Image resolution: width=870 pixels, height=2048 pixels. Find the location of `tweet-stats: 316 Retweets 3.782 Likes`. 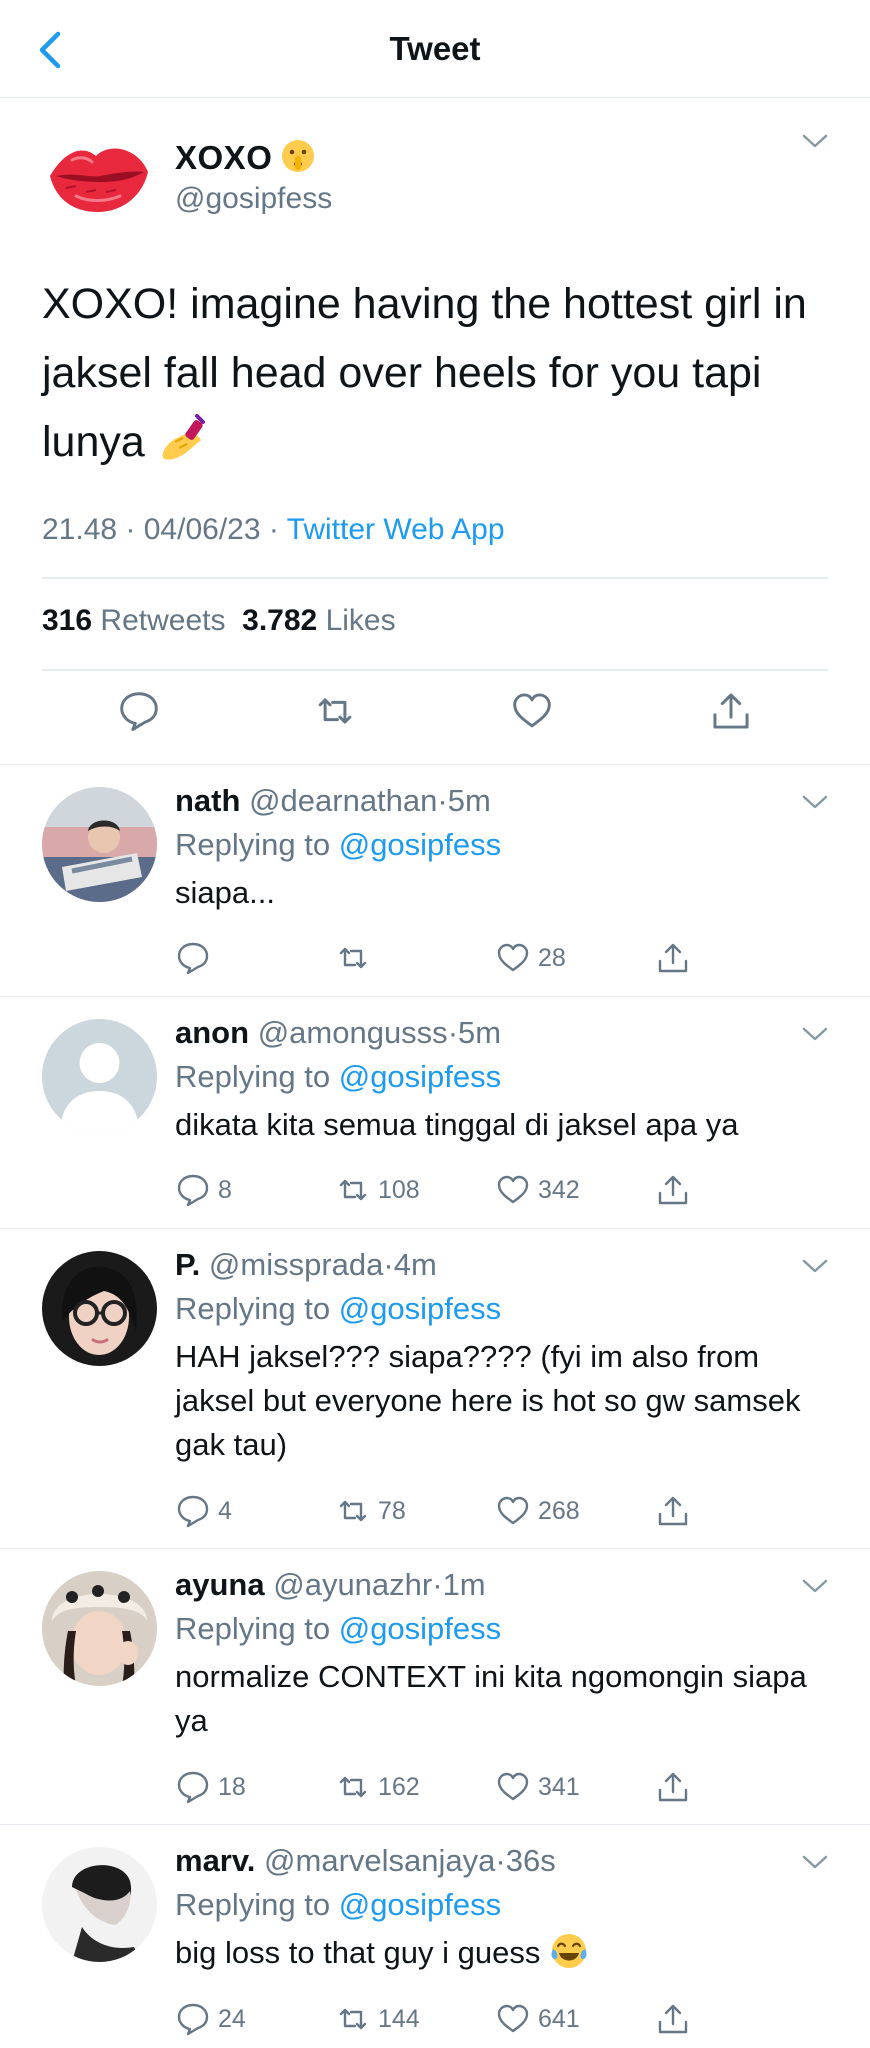

tweet-stats: 316 Retweets 3.782 Likes is located at coordinates (219, 621).